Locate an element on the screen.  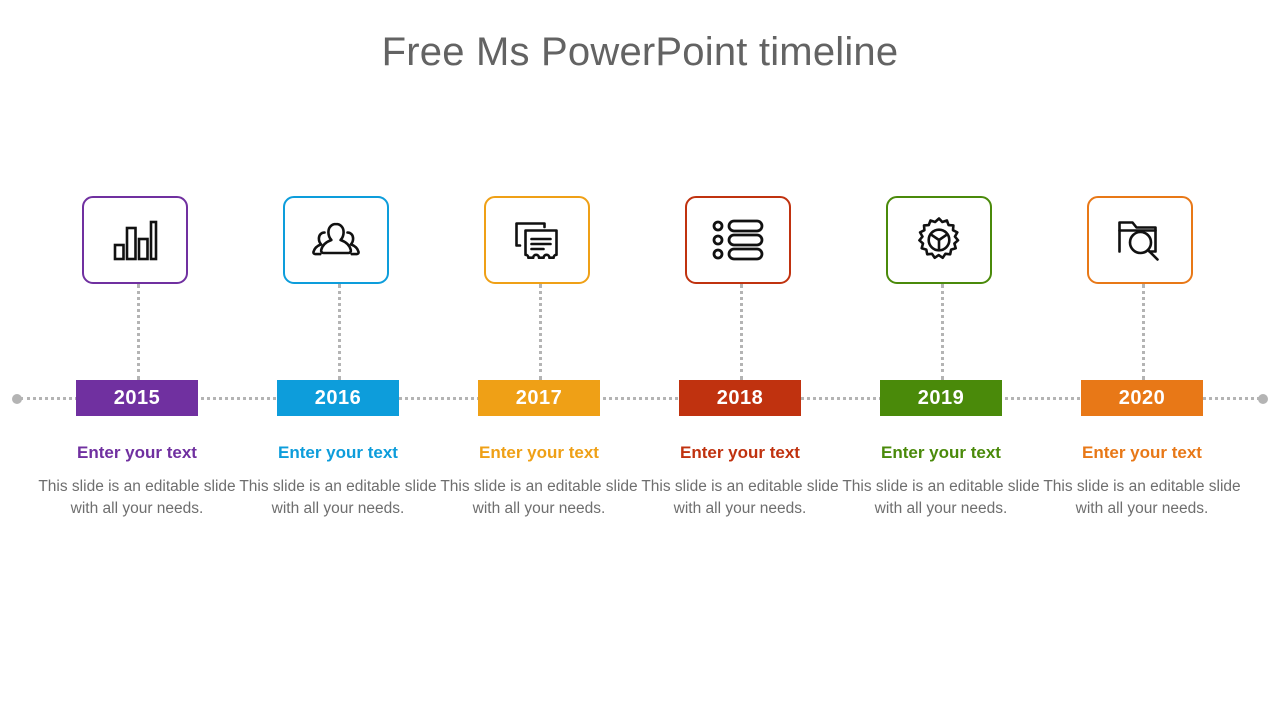
year-label: 2020 is located at coordinates (1142, 397).